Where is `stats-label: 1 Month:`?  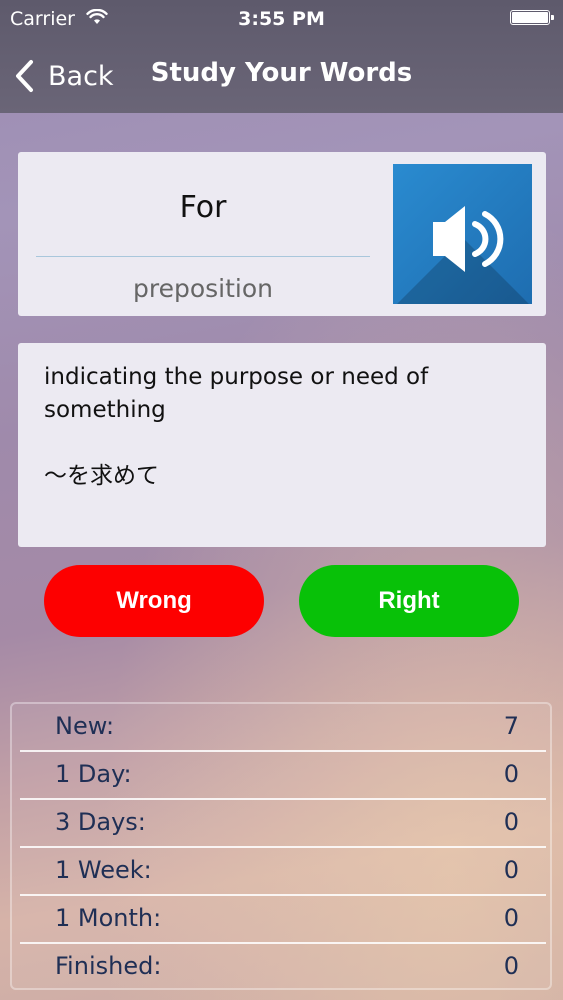
stats-label: 1 Month: is located at coordinates (108, 918).